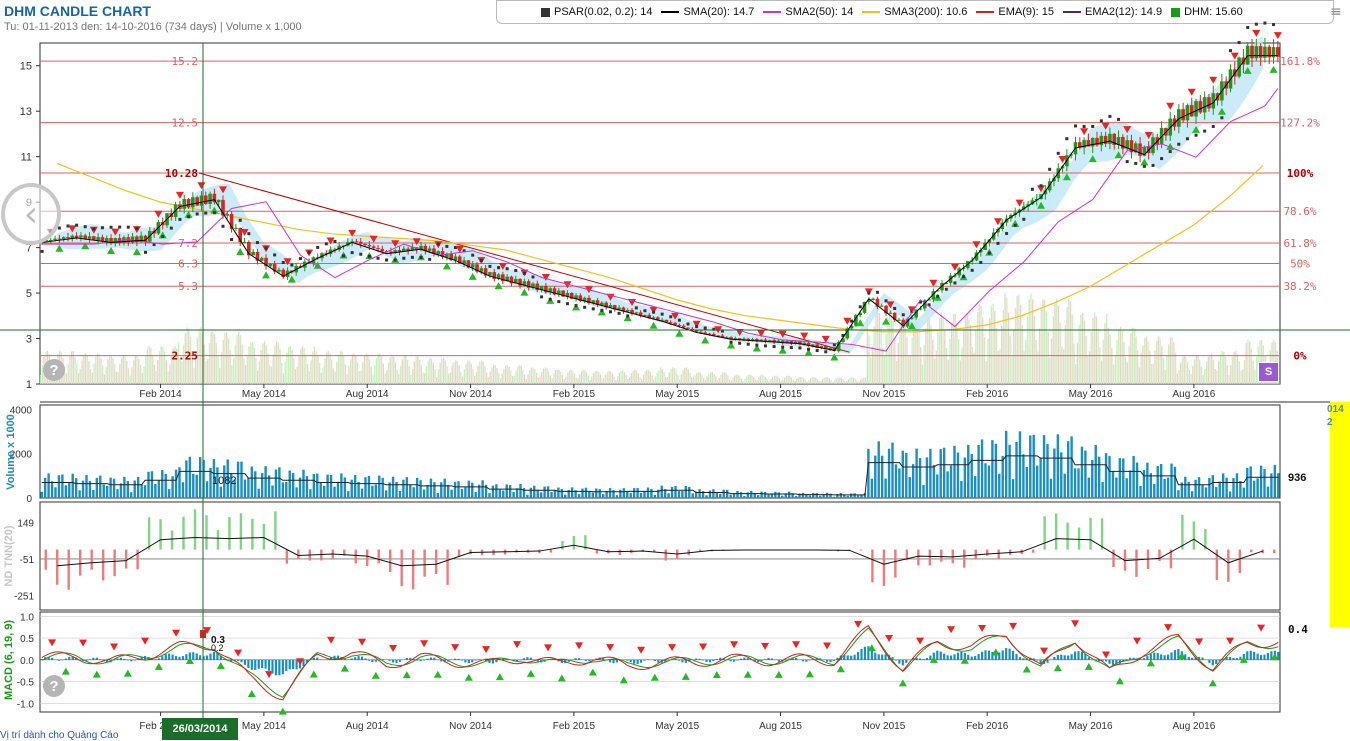 The height and width of the screenshot is (741, 1350). Describe the element at coordinates (1268, 372) in the screenshot. I see `settings-button: S` at that location.